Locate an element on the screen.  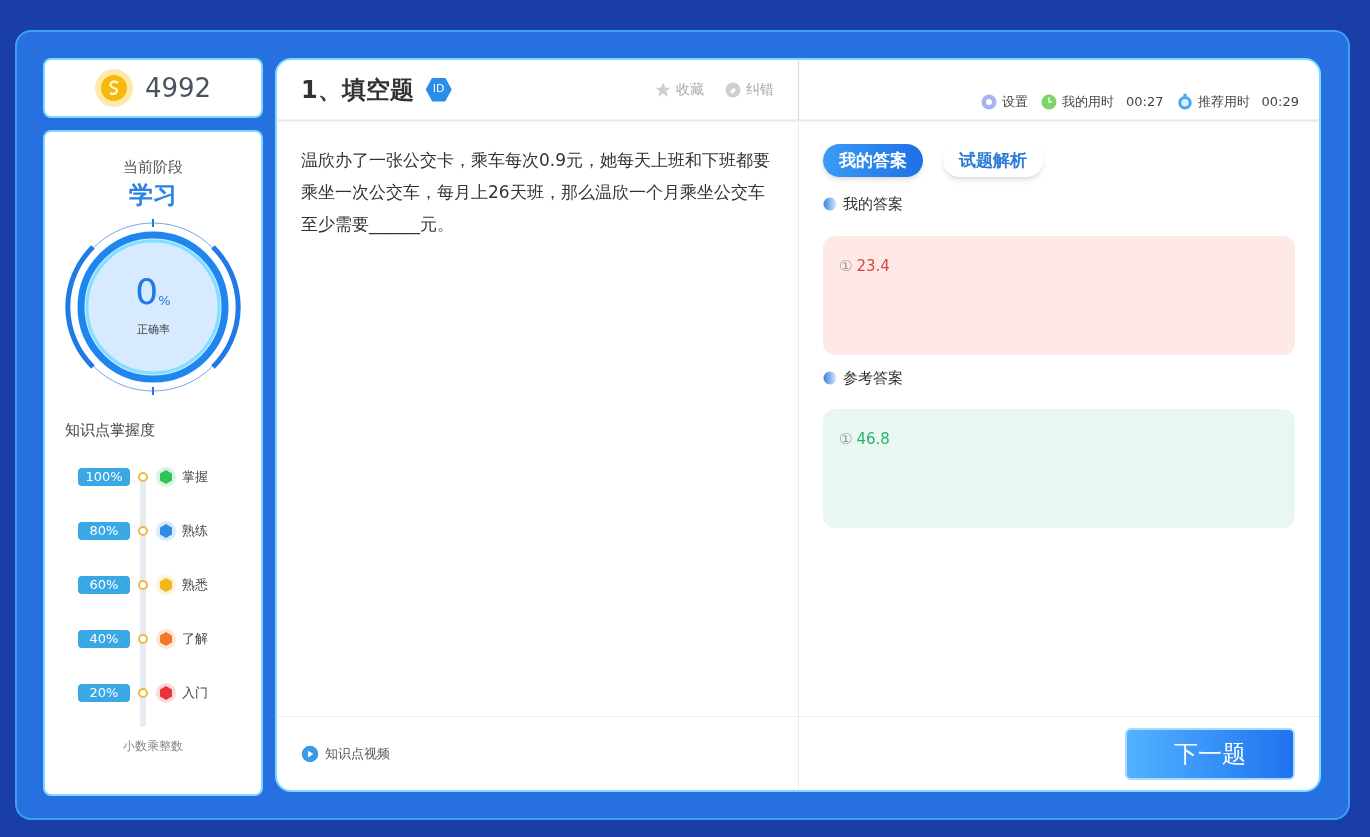
recommended-time-label: 推荐用时 is located at coordinates (1223, 101).